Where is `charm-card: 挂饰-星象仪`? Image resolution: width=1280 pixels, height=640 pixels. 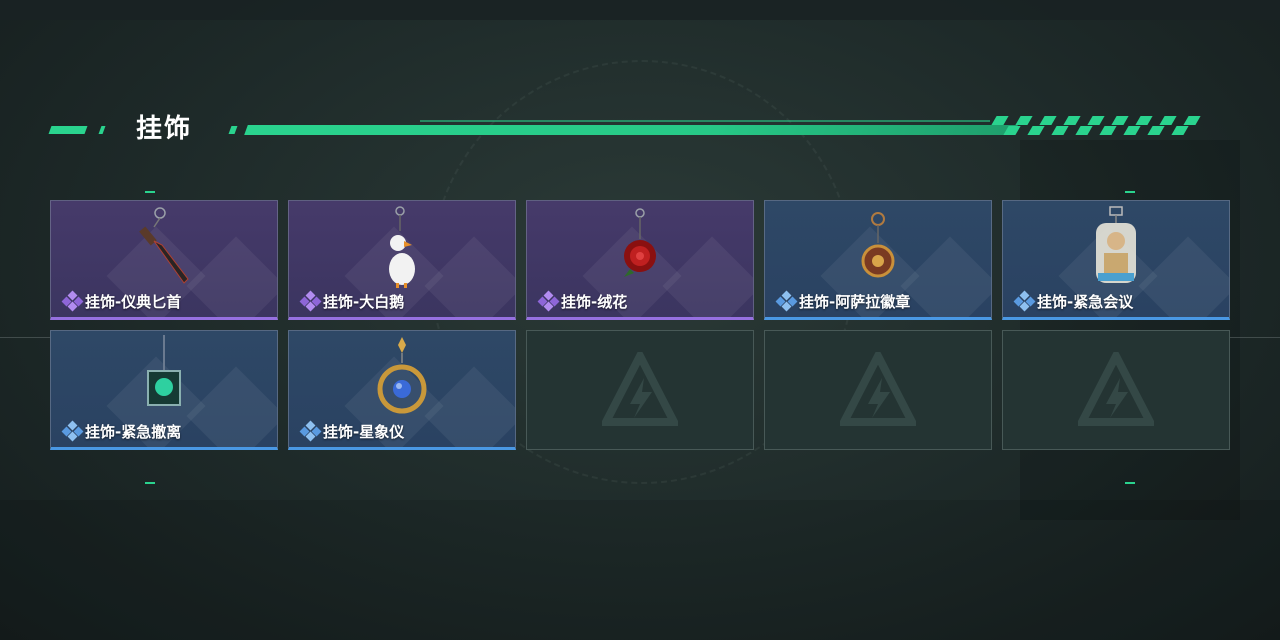 charm-card: 挂饰-星象仪 is located at coordinates (402, 390).